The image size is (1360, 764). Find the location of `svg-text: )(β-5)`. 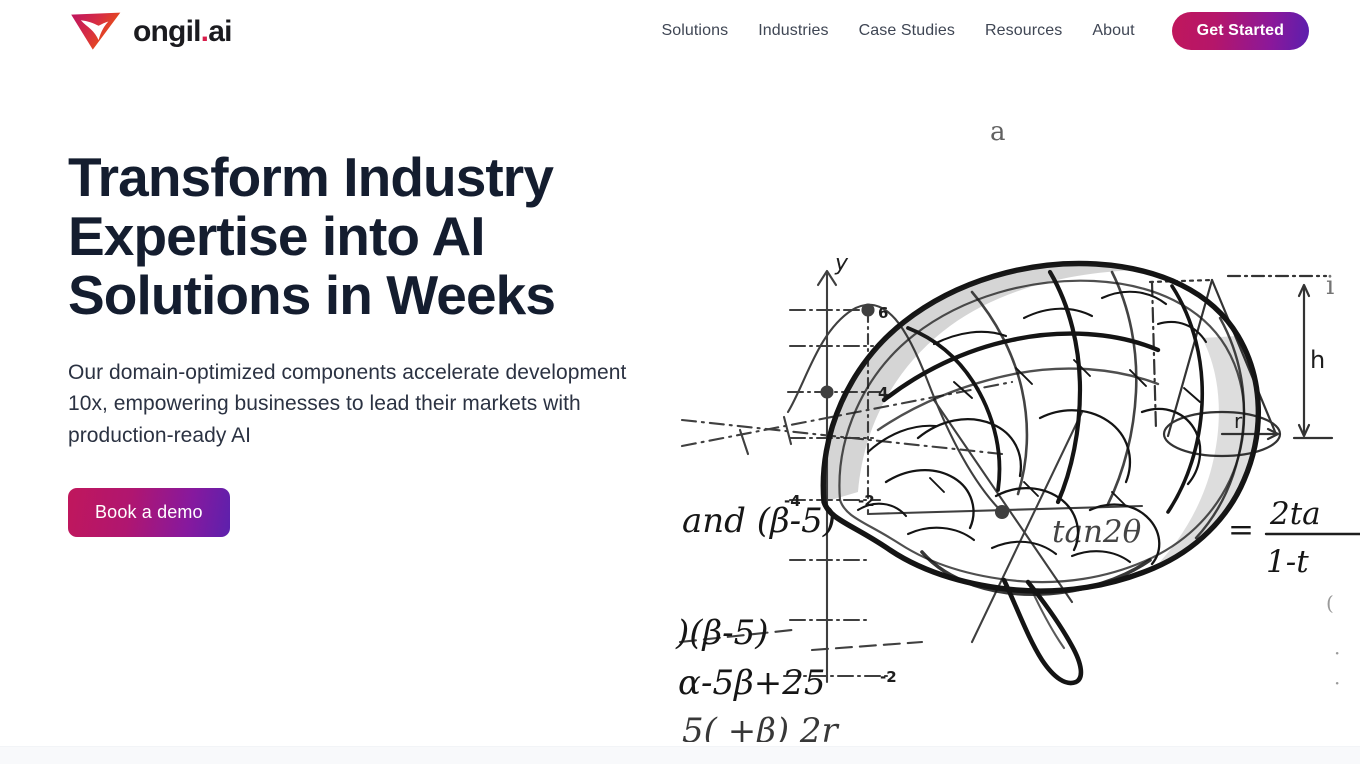

svg-text: )(β-5) is located at coordinates (722, 633).